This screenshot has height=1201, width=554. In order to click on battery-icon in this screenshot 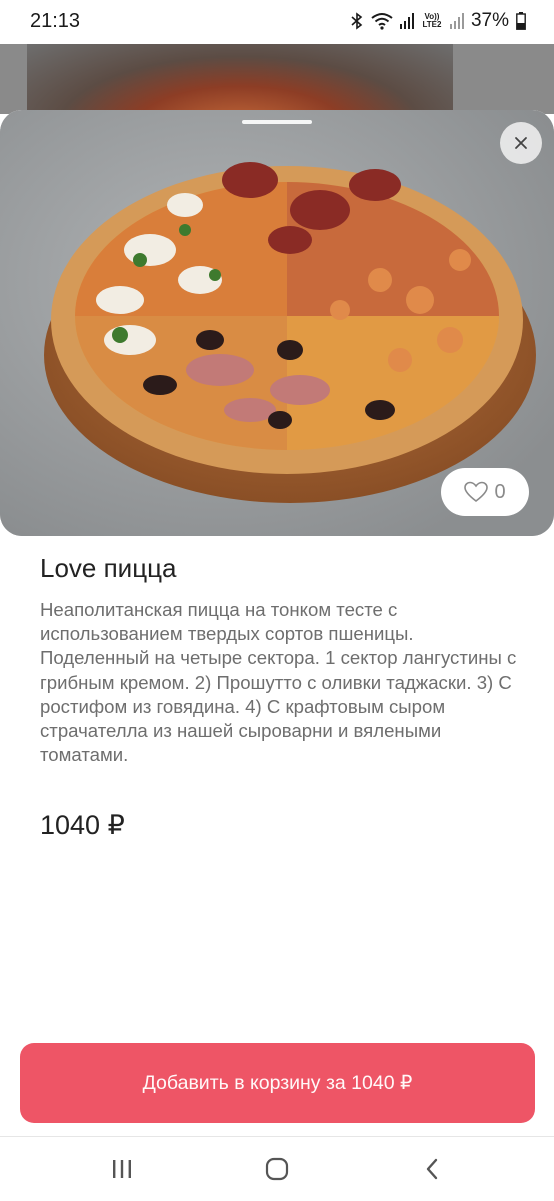, I will do `click(521, 21)`.